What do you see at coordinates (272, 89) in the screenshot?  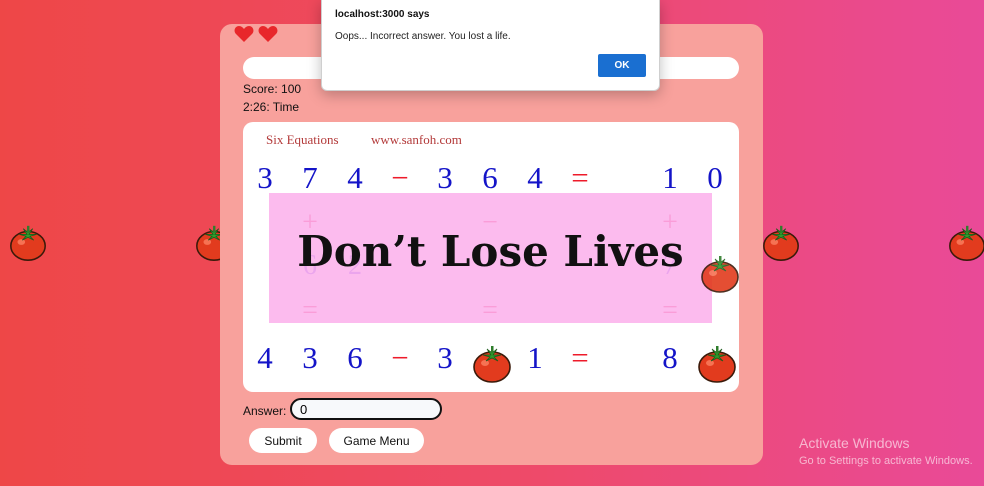 I see `score-text: Score: 100` at bounding box center [272, 89].